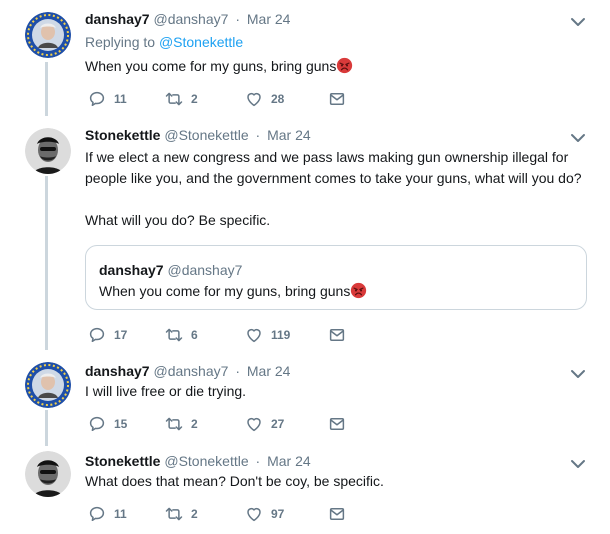 The width and height of the screenshot is (610, 534). I want to click on tweet-actions: 17 6 119, so click(235, 335).